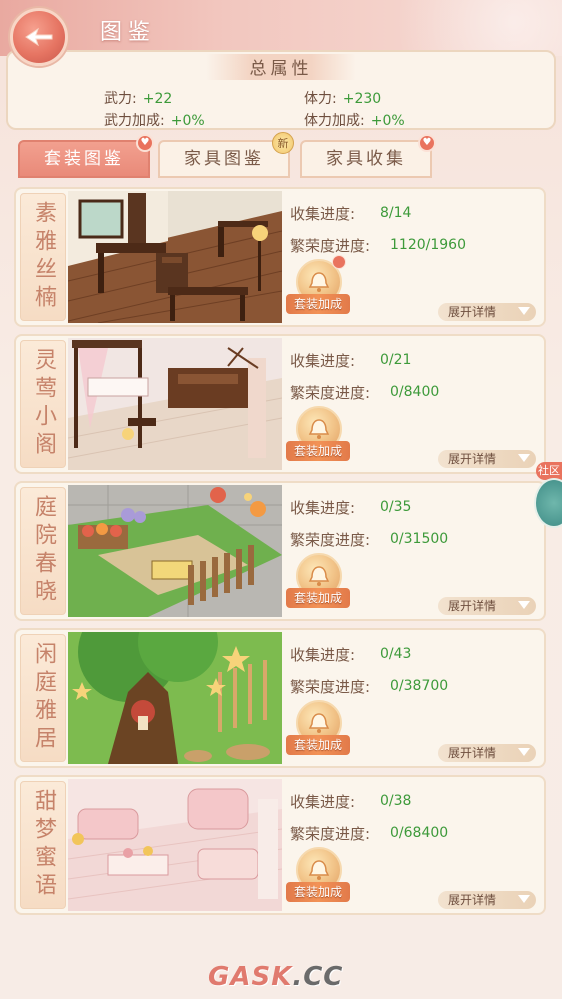 Image resolution: width=562 pixels, height=999 pixels. What do you see at coordinates (415, 392) in the screenshot?
I see `prosperity-progress-value: 0/8400` at bounding box center [415, 392].